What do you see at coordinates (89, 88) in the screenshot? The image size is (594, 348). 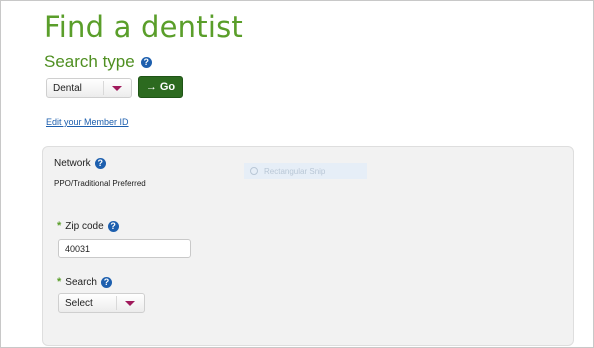 I see `search-type-select: Dental` at bounding box center [89, 88].